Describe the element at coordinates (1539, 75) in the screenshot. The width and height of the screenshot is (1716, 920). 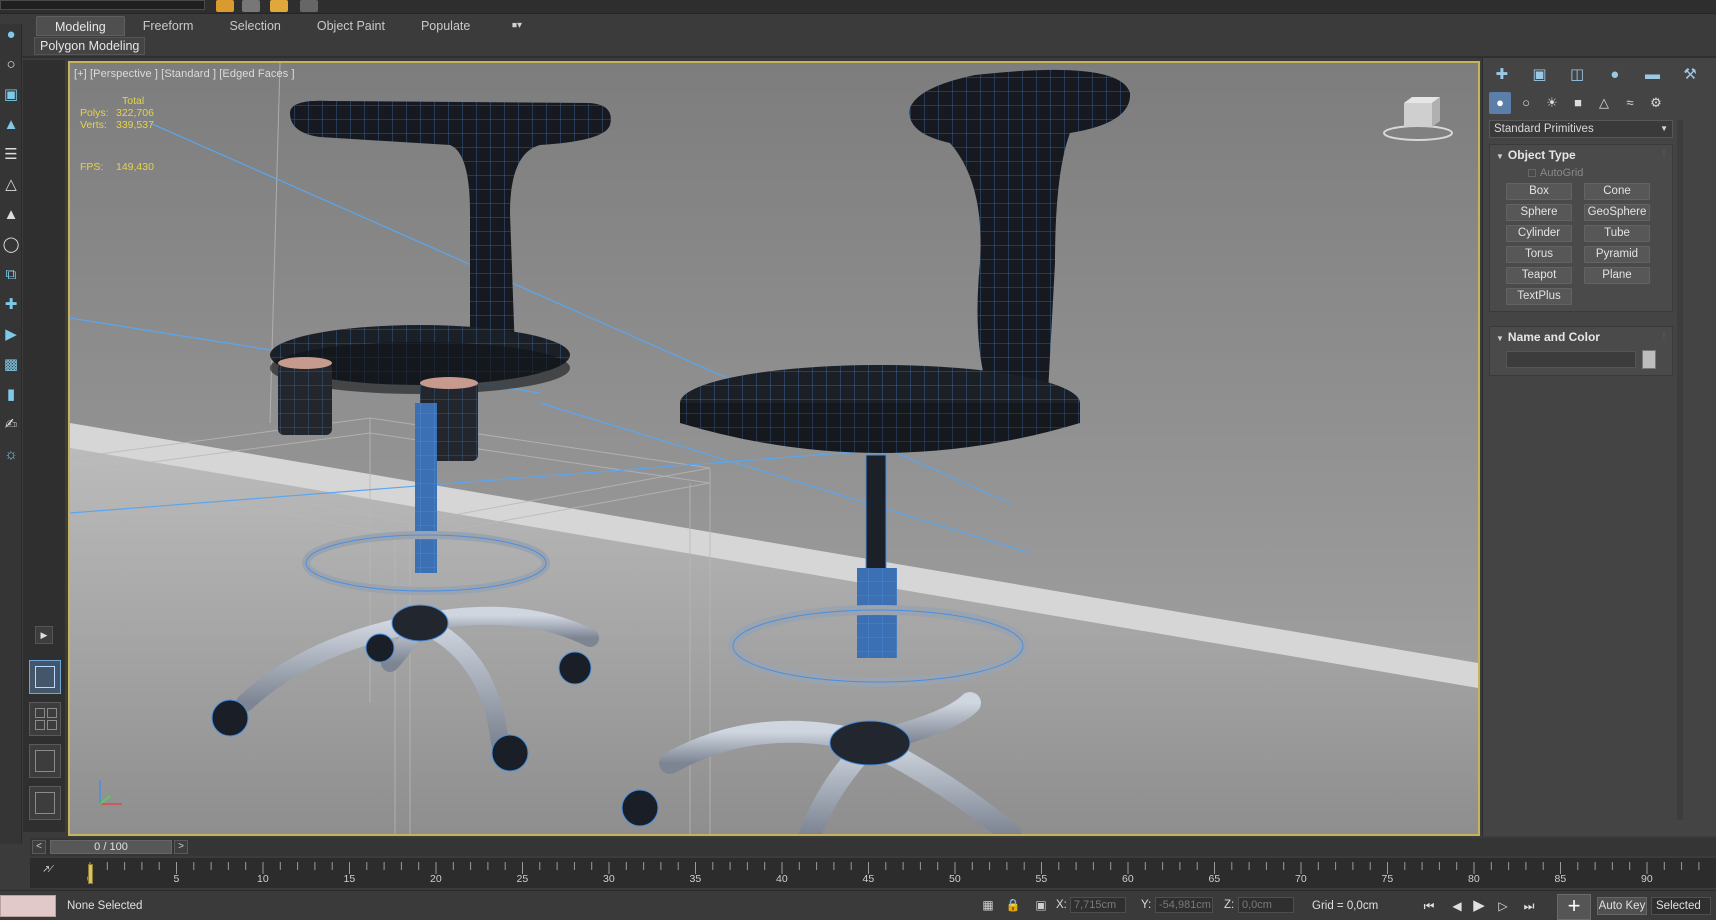
I see `modify-tab-icon: ▣` at that location.